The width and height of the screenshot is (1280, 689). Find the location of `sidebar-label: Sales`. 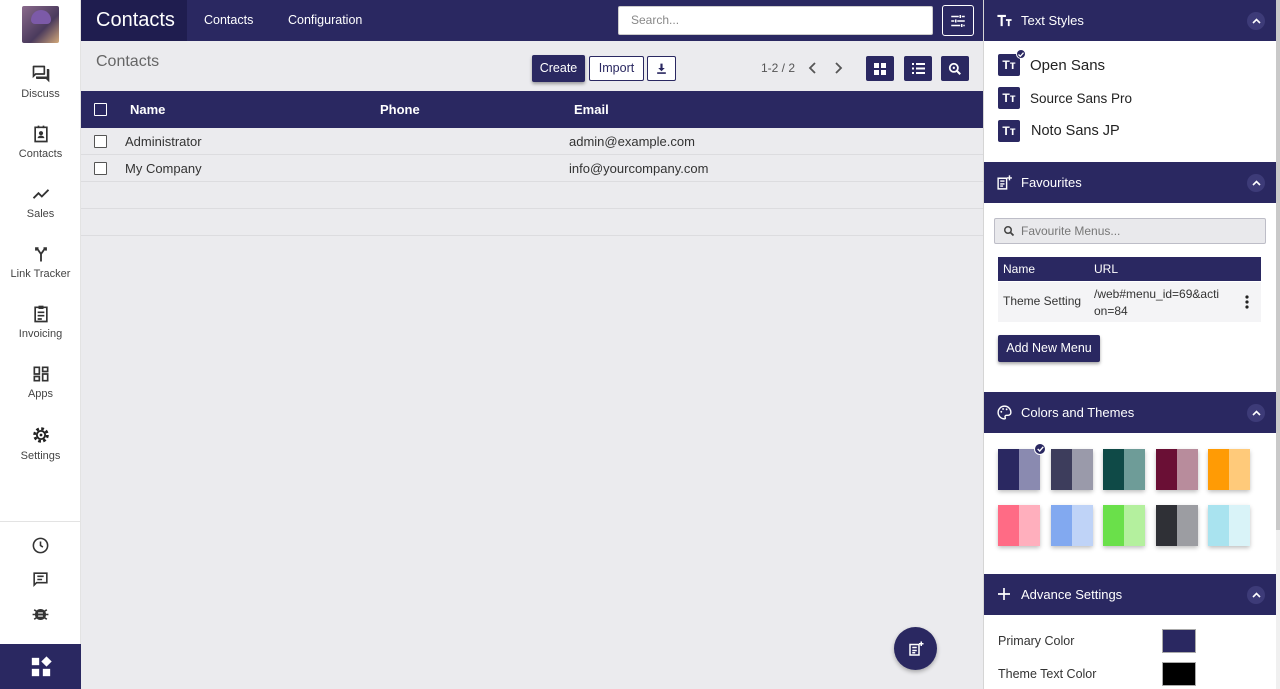

sidebar-label: Sales is located at coordinates (40, 214).